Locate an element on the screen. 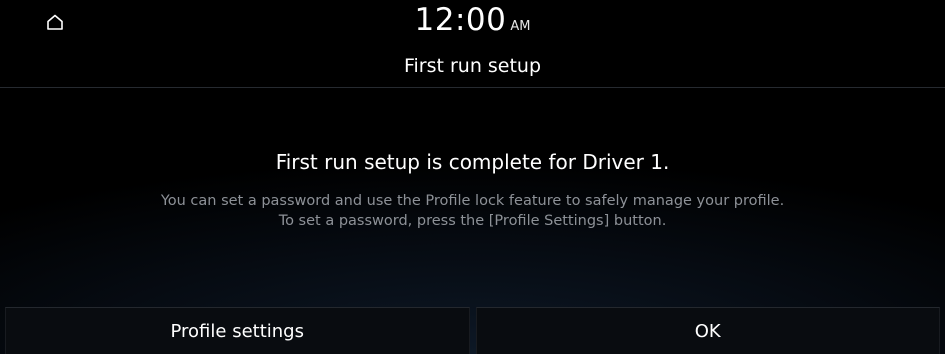 This screenshot has width=945, height=354. ok-button: OK is located at coordinates (707, 330).